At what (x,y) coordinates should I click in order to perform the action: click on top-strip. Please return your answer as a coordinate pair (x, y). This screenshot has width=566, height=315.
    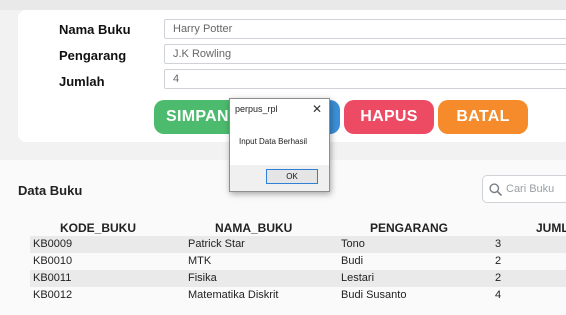
    Looking at the image, I should click on (283, 5).